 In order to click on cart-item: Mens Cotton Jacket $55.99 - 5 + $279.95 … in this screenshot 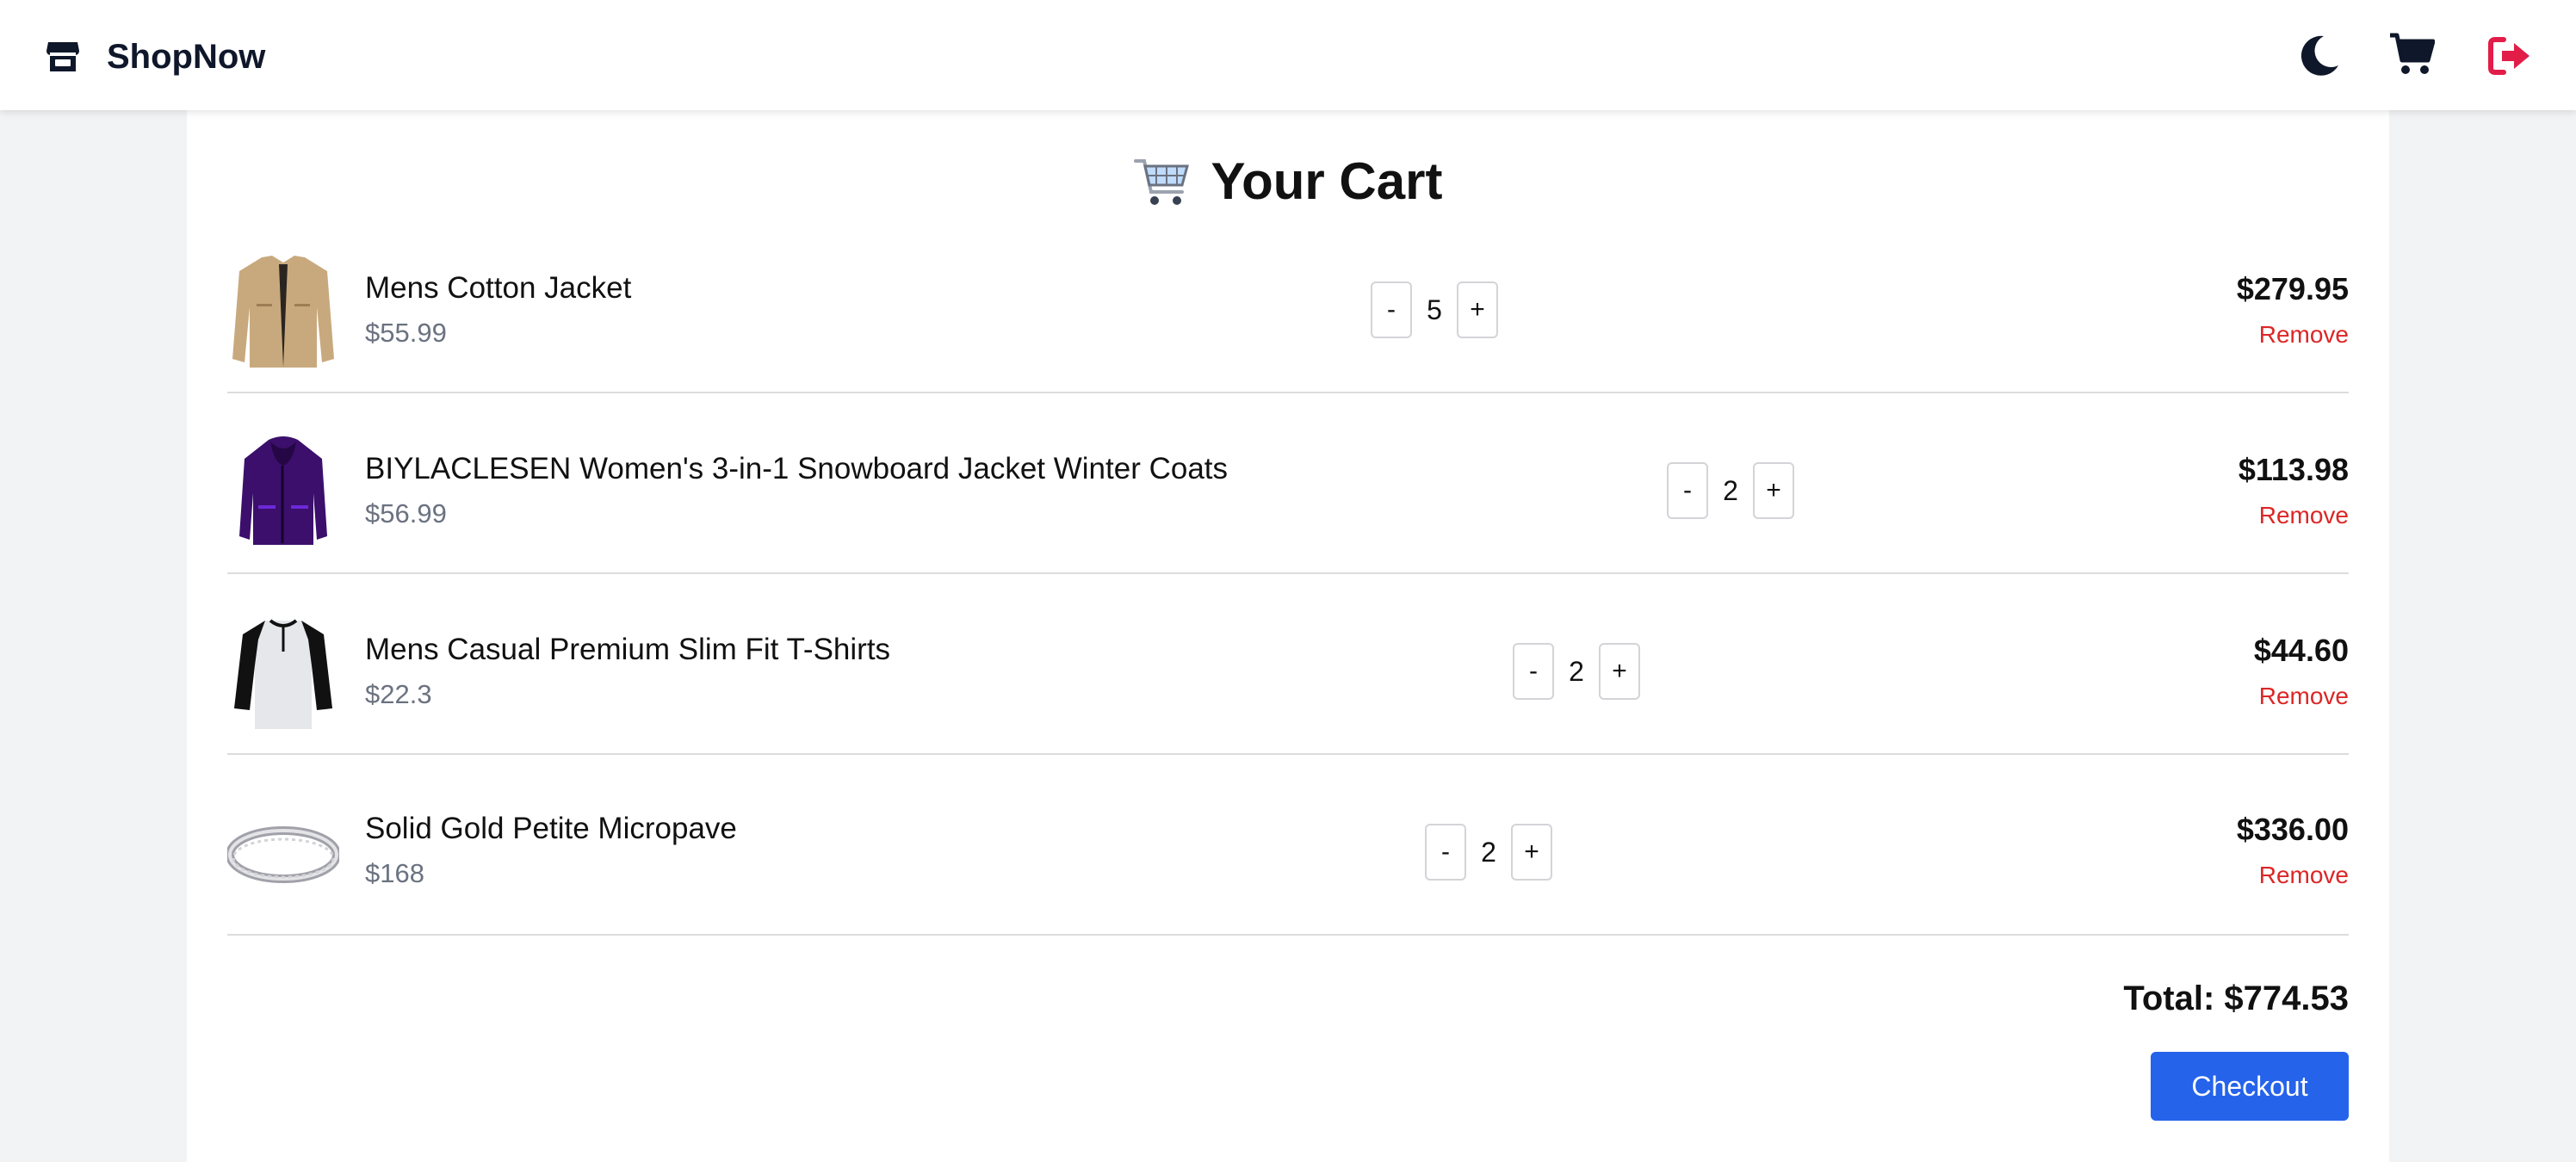, I will do `click(1288, 303)`.